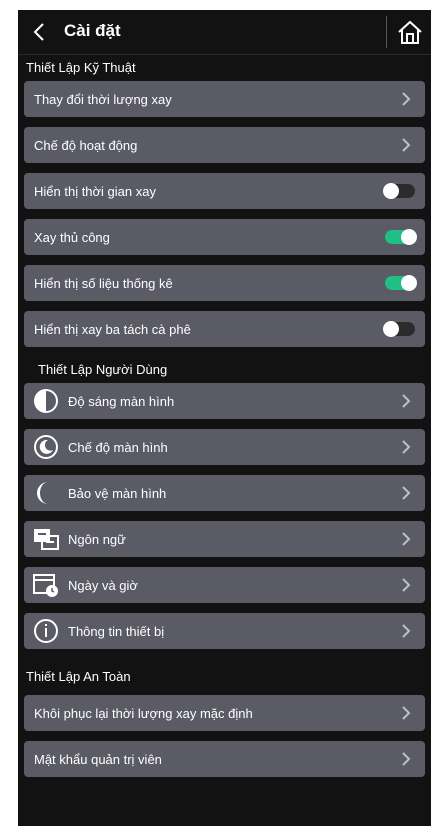 The height and width of the screenshot is (826, 431). Describe the element at coordinates (46, 631) in the screenshot. I see `info-icon` at that location.